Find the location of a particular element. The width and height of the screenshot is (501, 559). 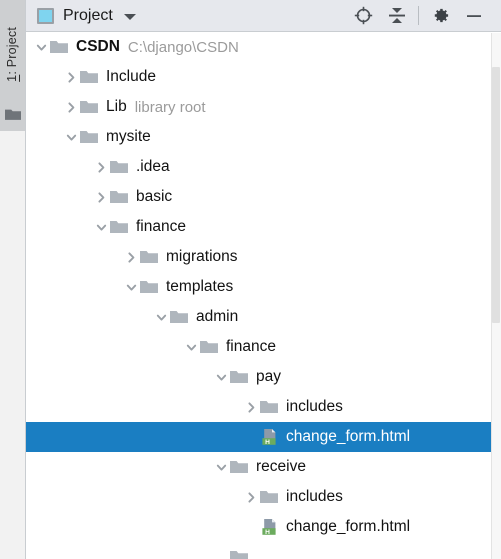

tool-window-tab-label: 1: Project is located at coordinates (12, 54).